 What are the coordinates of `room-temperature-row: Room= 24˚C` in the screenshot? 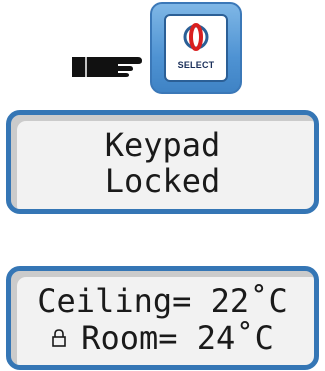 It's located at (162, 338).